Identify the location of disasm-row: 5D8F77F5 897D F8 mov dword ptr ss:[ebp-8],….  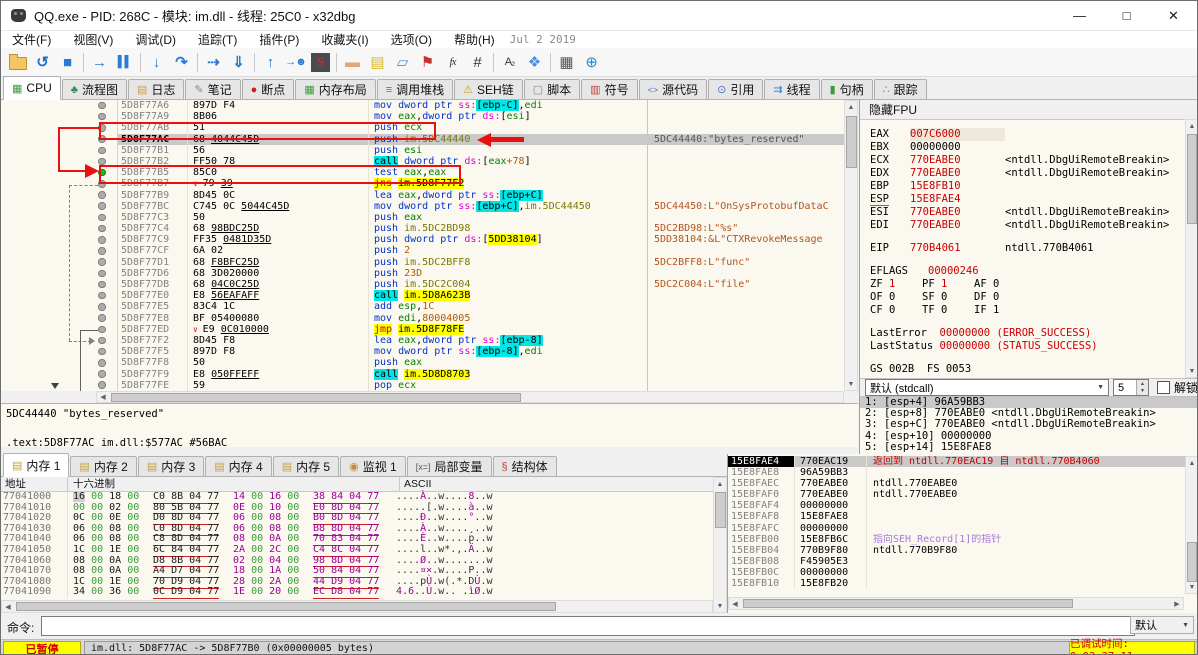
(422, 352).